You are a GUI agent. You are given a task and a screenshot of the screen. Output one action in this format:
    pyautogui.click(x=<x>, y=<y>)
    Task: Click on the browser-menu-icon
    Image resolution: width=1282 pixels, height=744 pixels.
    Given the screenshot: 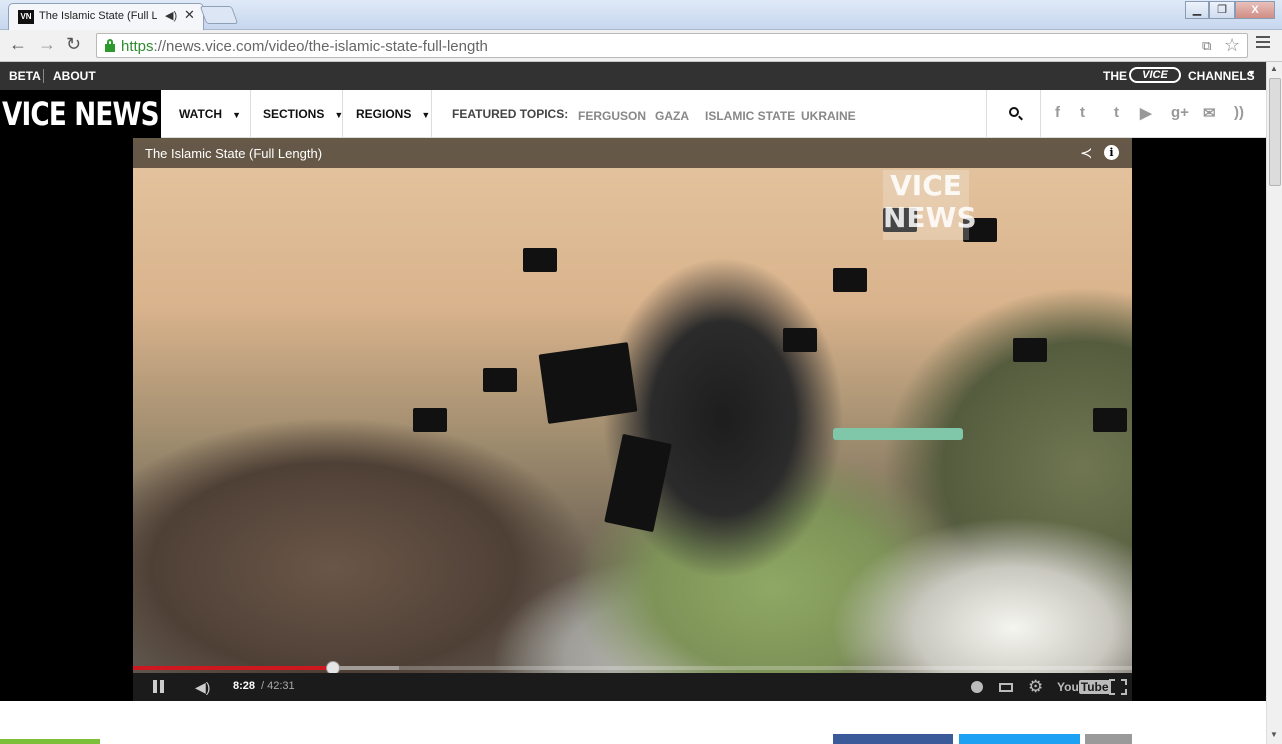 What is the action you would take?
    pyautogui.click(x=1263, y=43)
    